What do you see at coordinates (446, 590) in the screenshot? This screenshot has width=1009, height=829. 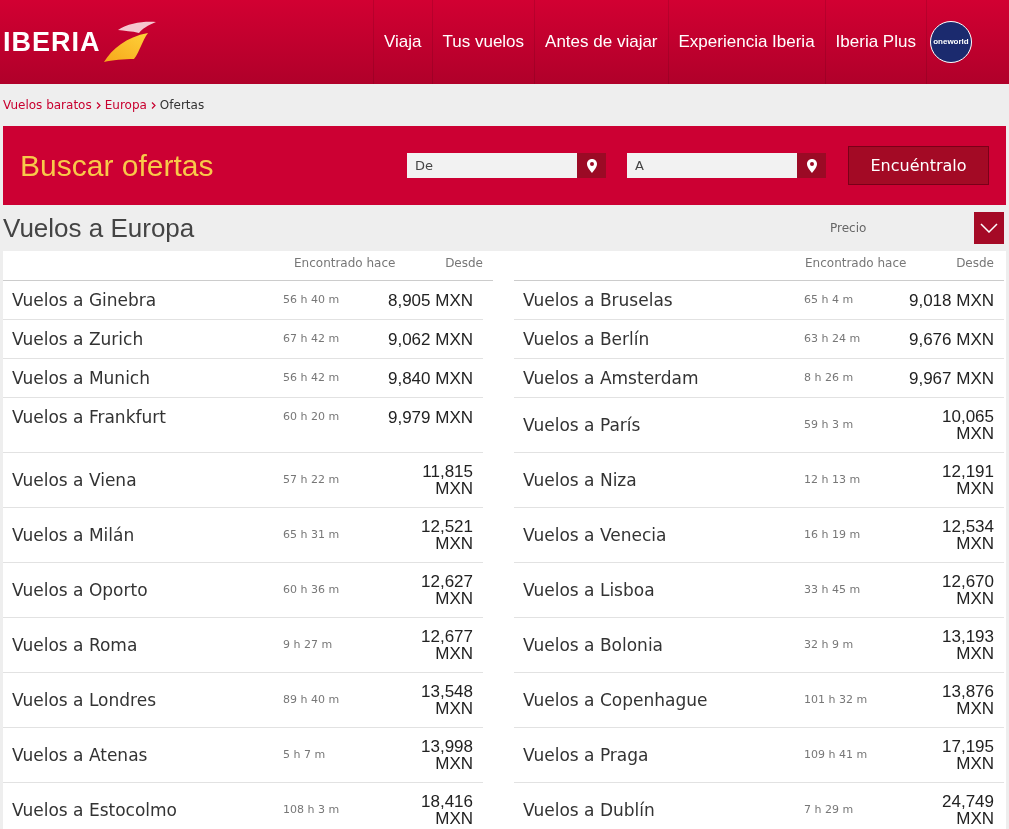 I see `price-text: 12,627 MXN` at bounding box center [446, 590].